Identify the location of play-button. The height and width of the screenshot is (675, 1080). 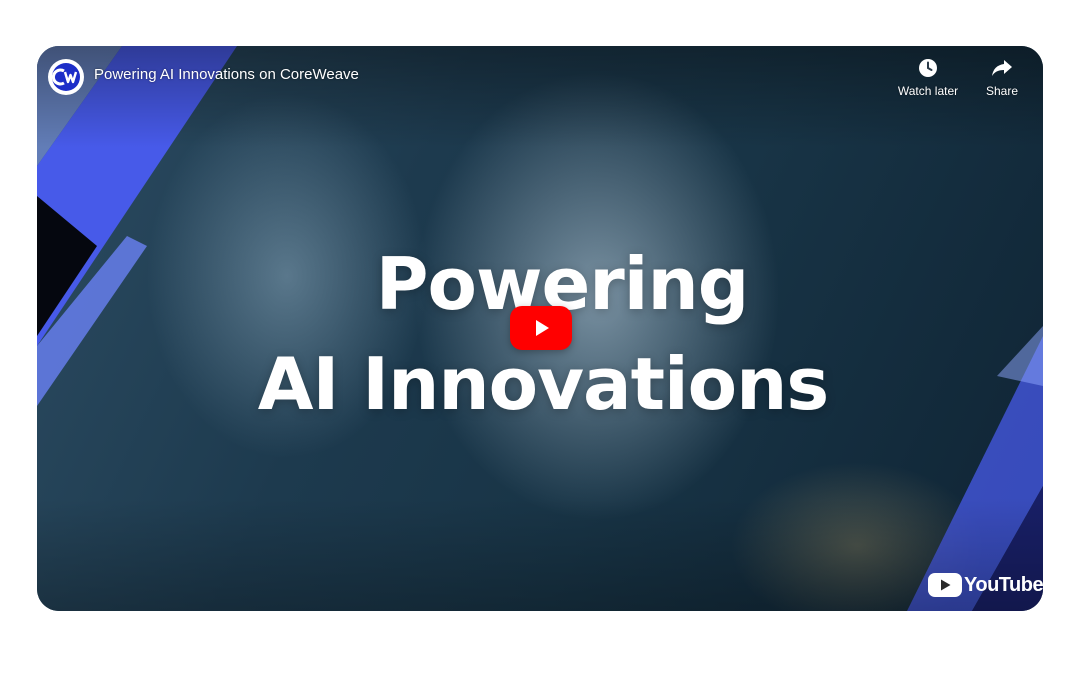
(541, 328).